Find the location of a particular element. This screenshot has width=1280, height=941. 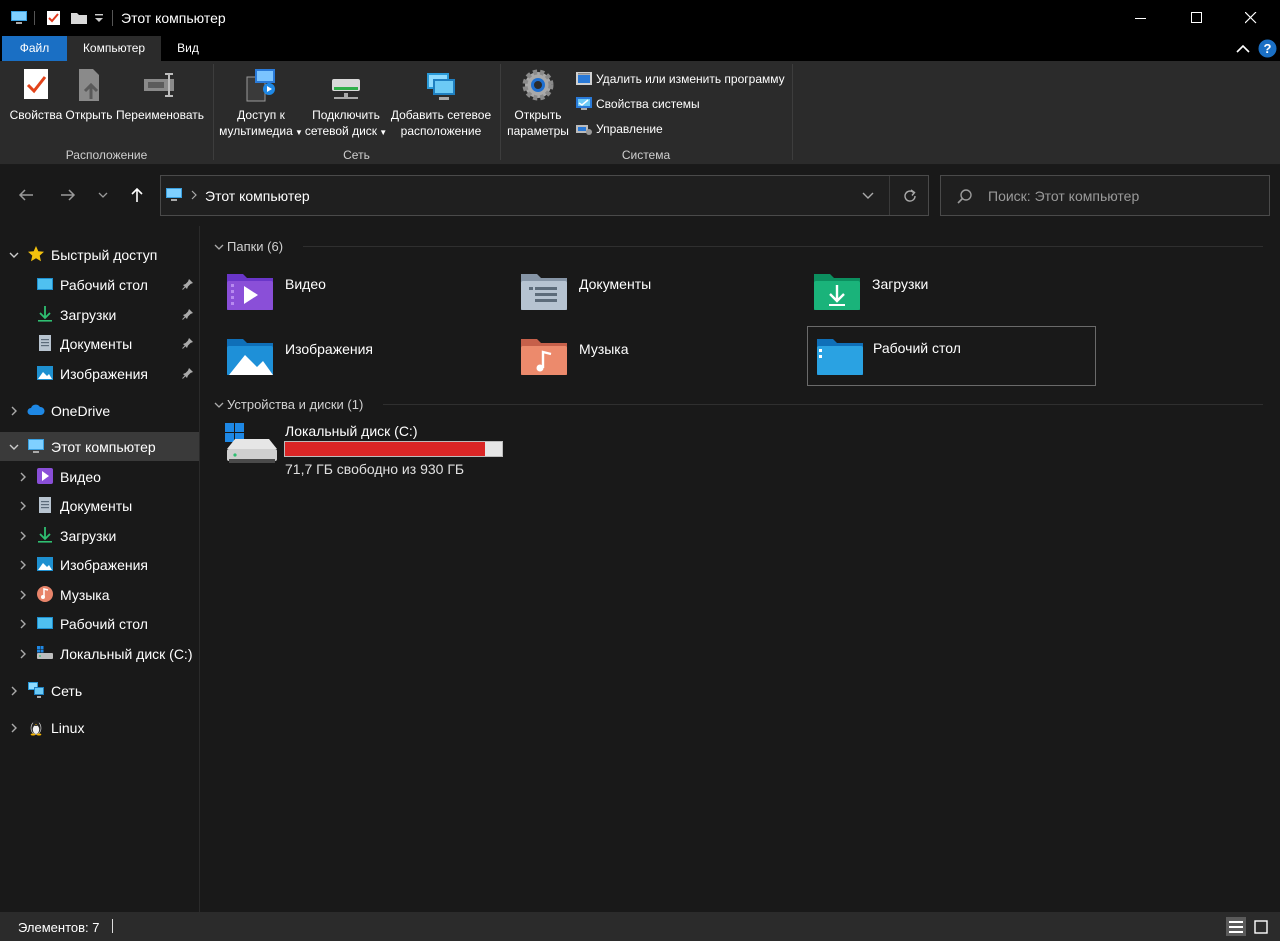

folder-label: Видео is located at coordinates (305, 284).